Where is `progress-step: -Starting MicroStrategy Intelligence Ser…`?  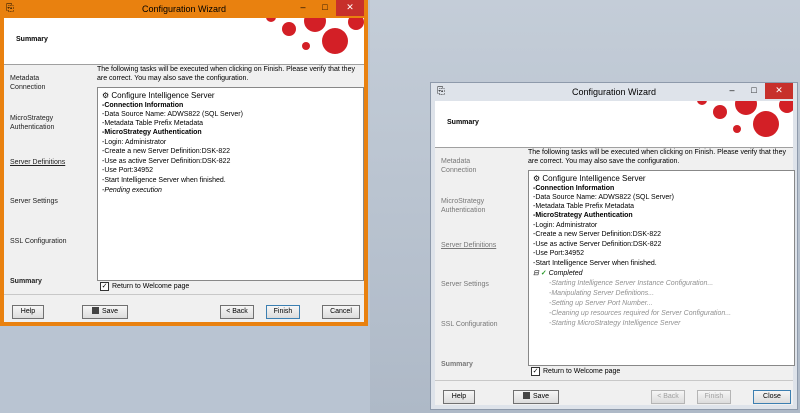
progress-step: -Starting MicroStrategy Intelligence Ser… is located at coordinates (615, 323).